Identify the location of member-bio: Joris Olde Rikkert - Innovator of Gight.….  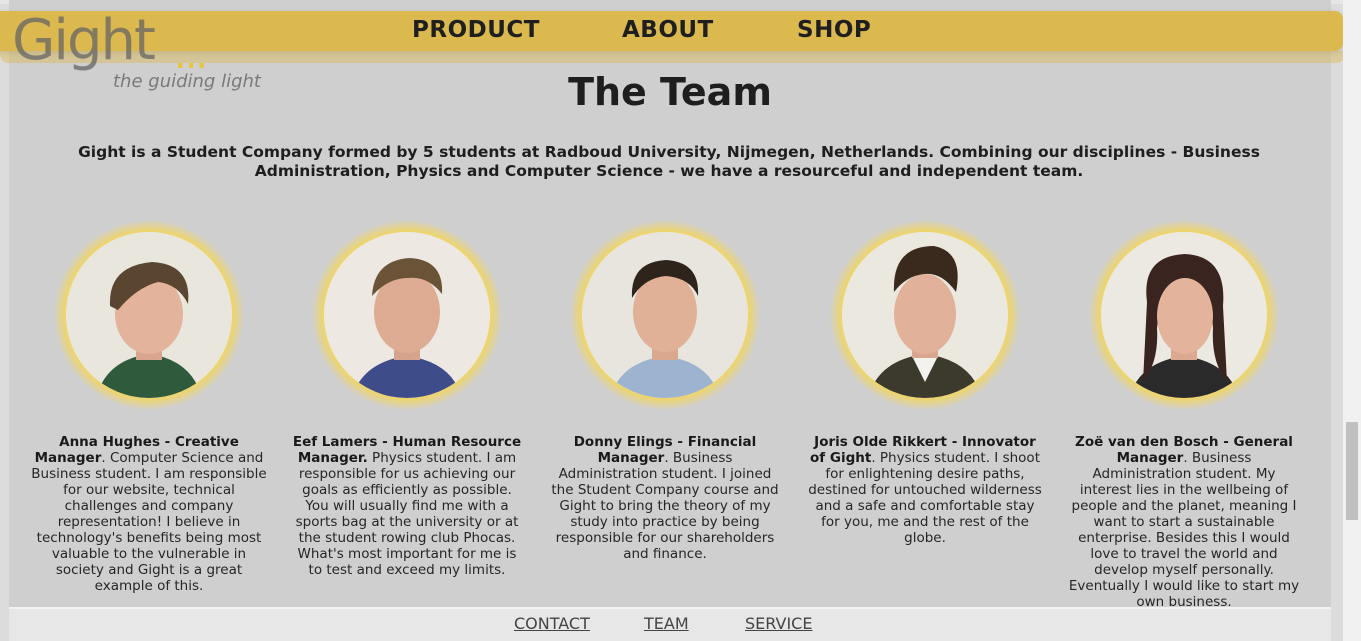
(925, 490).